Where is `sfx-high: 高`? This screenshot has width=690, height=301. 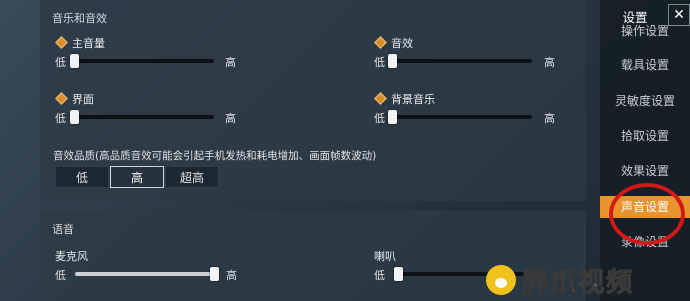 sfx-high: 高 is located at coordinates (549, 62).